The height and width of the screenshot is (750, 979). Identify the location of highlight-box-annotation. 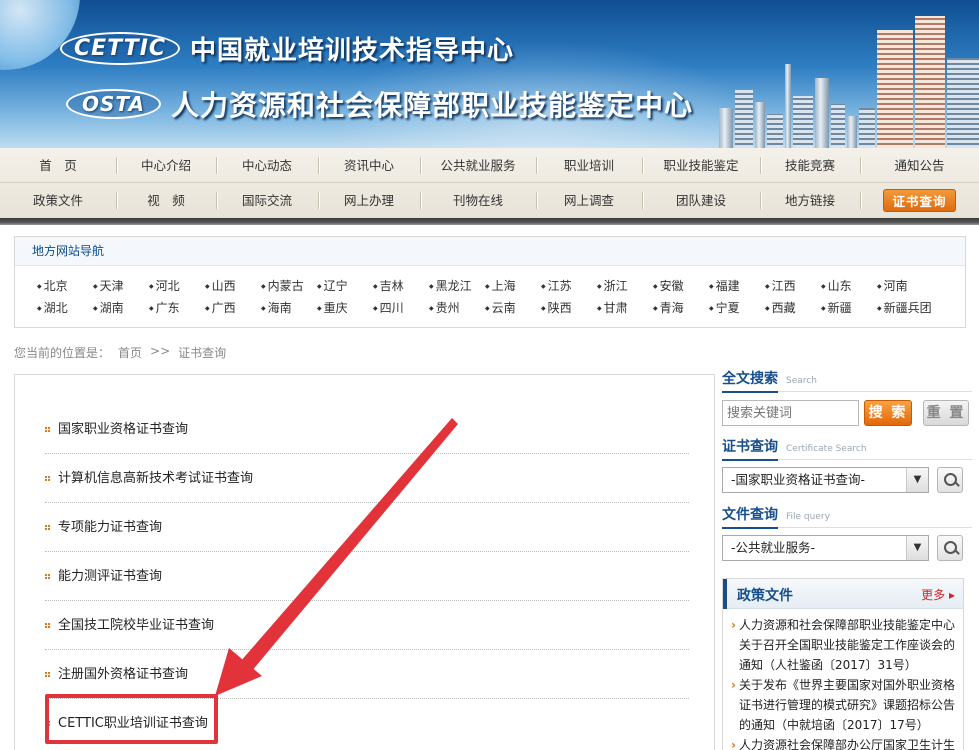
(131, 719).